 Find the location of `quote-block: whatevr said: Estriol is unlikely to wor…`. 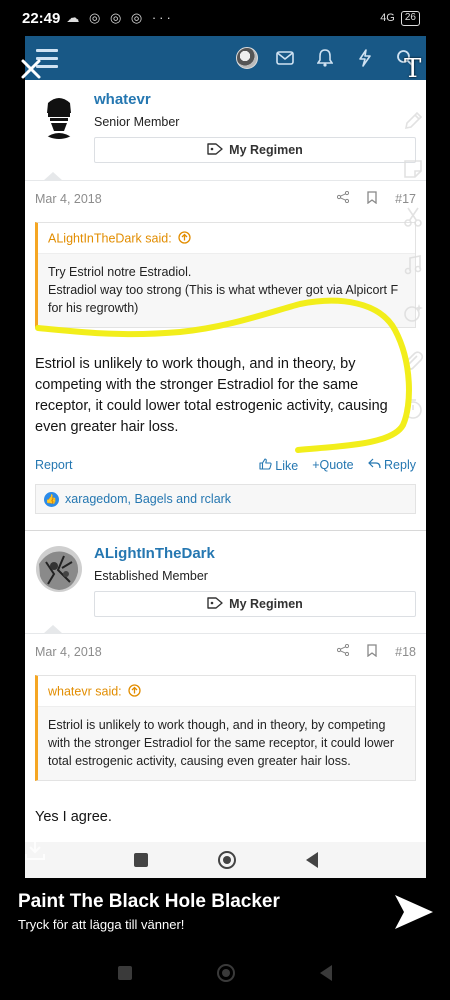

quote-block: whatevr said: Estriol is unlikely to wor… is located at coordinates (225, 728).